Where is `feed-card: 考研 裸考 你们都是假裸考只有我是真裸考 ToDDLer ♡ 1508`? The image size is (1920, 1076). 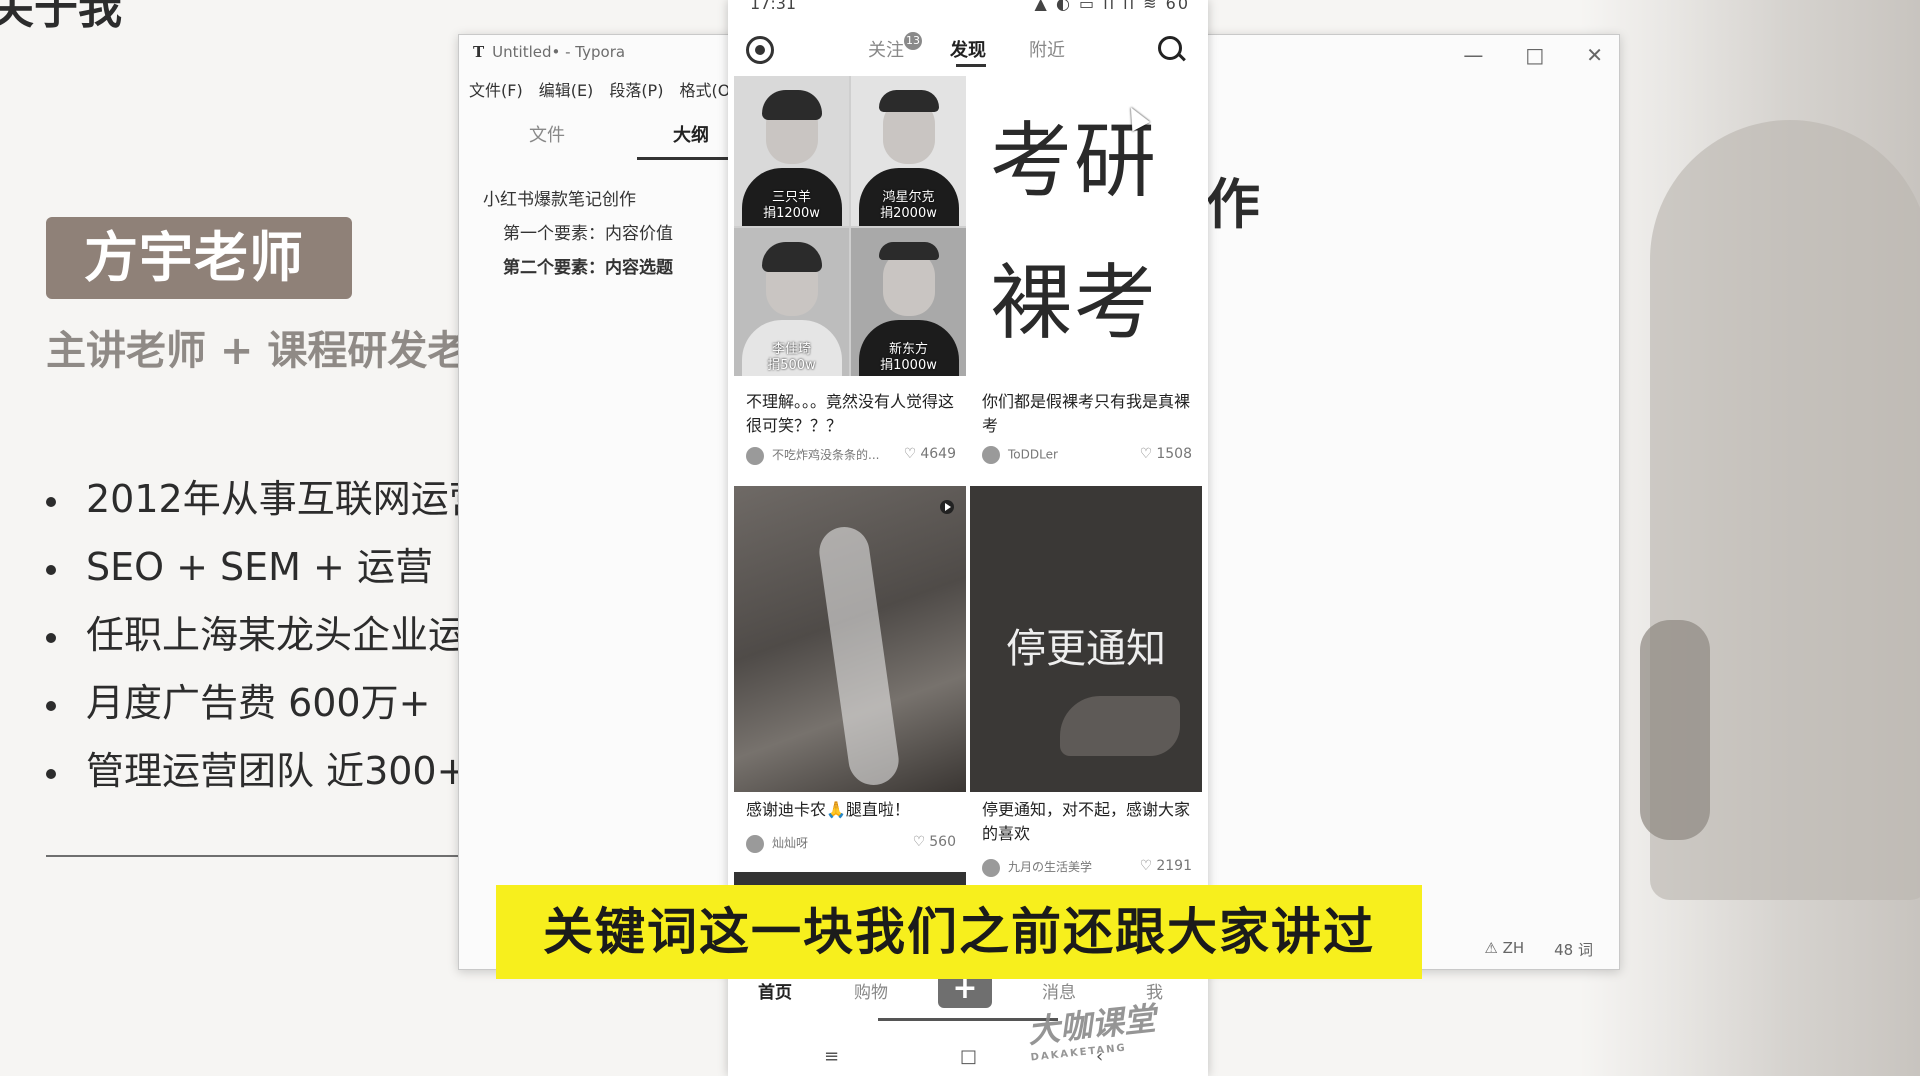 feed-card: 考研 裸考 你们都是假裸考只有我是真裸考 ToDDLer ♡ 1508 is located at coordinates (1086, 276).